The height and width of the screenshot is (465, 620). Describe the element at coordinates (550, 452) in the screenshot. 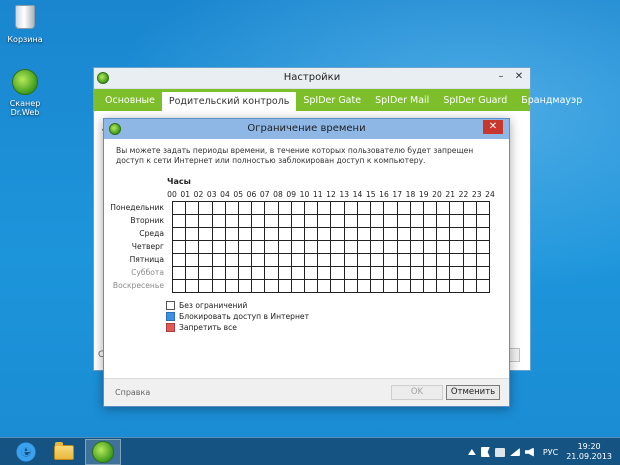

I see `language-indicator: РУС` at that location.